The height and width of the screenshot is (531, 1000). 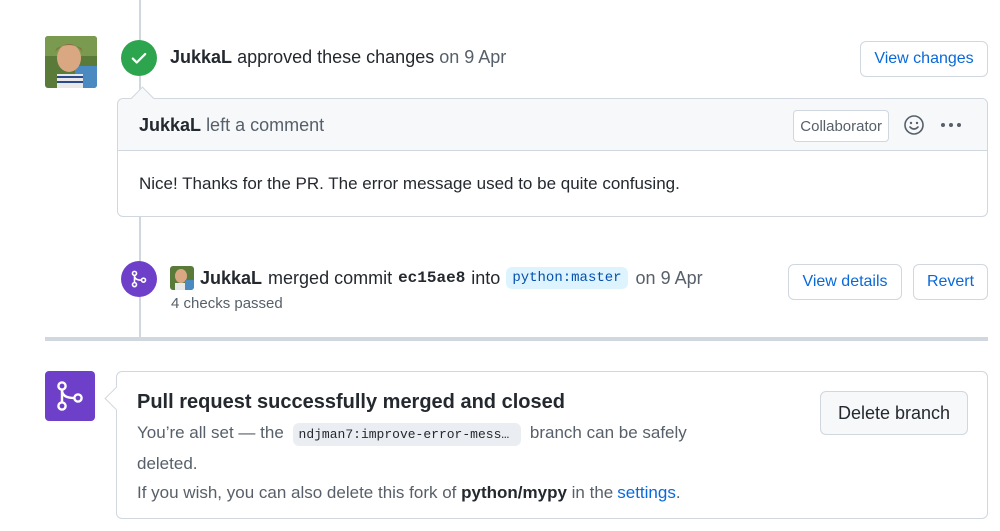 I want to click on checks-status: 4 checks passed, so click(x=227, y=303).